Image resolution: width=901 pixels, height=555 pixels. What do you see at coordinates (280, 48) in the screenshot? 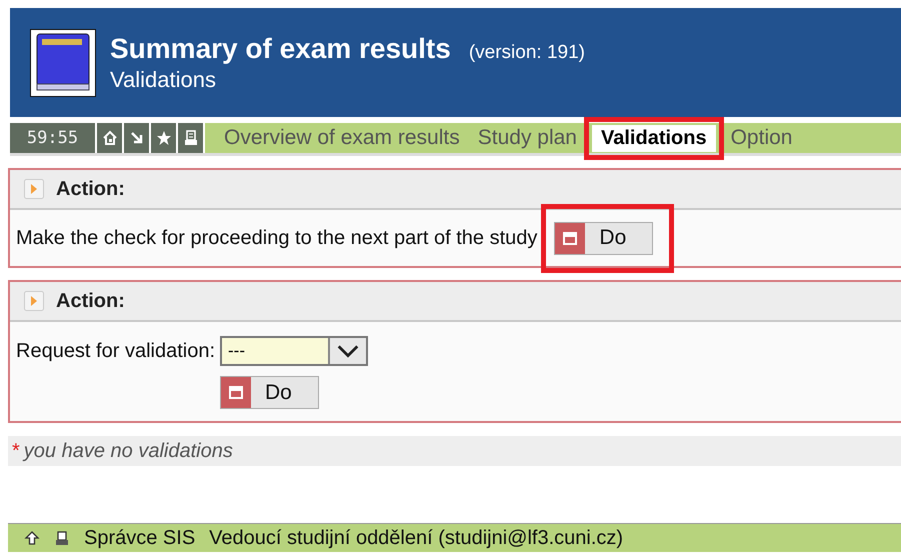
I see `page-title: Summary of exam results` at bounding box center [280, 48].